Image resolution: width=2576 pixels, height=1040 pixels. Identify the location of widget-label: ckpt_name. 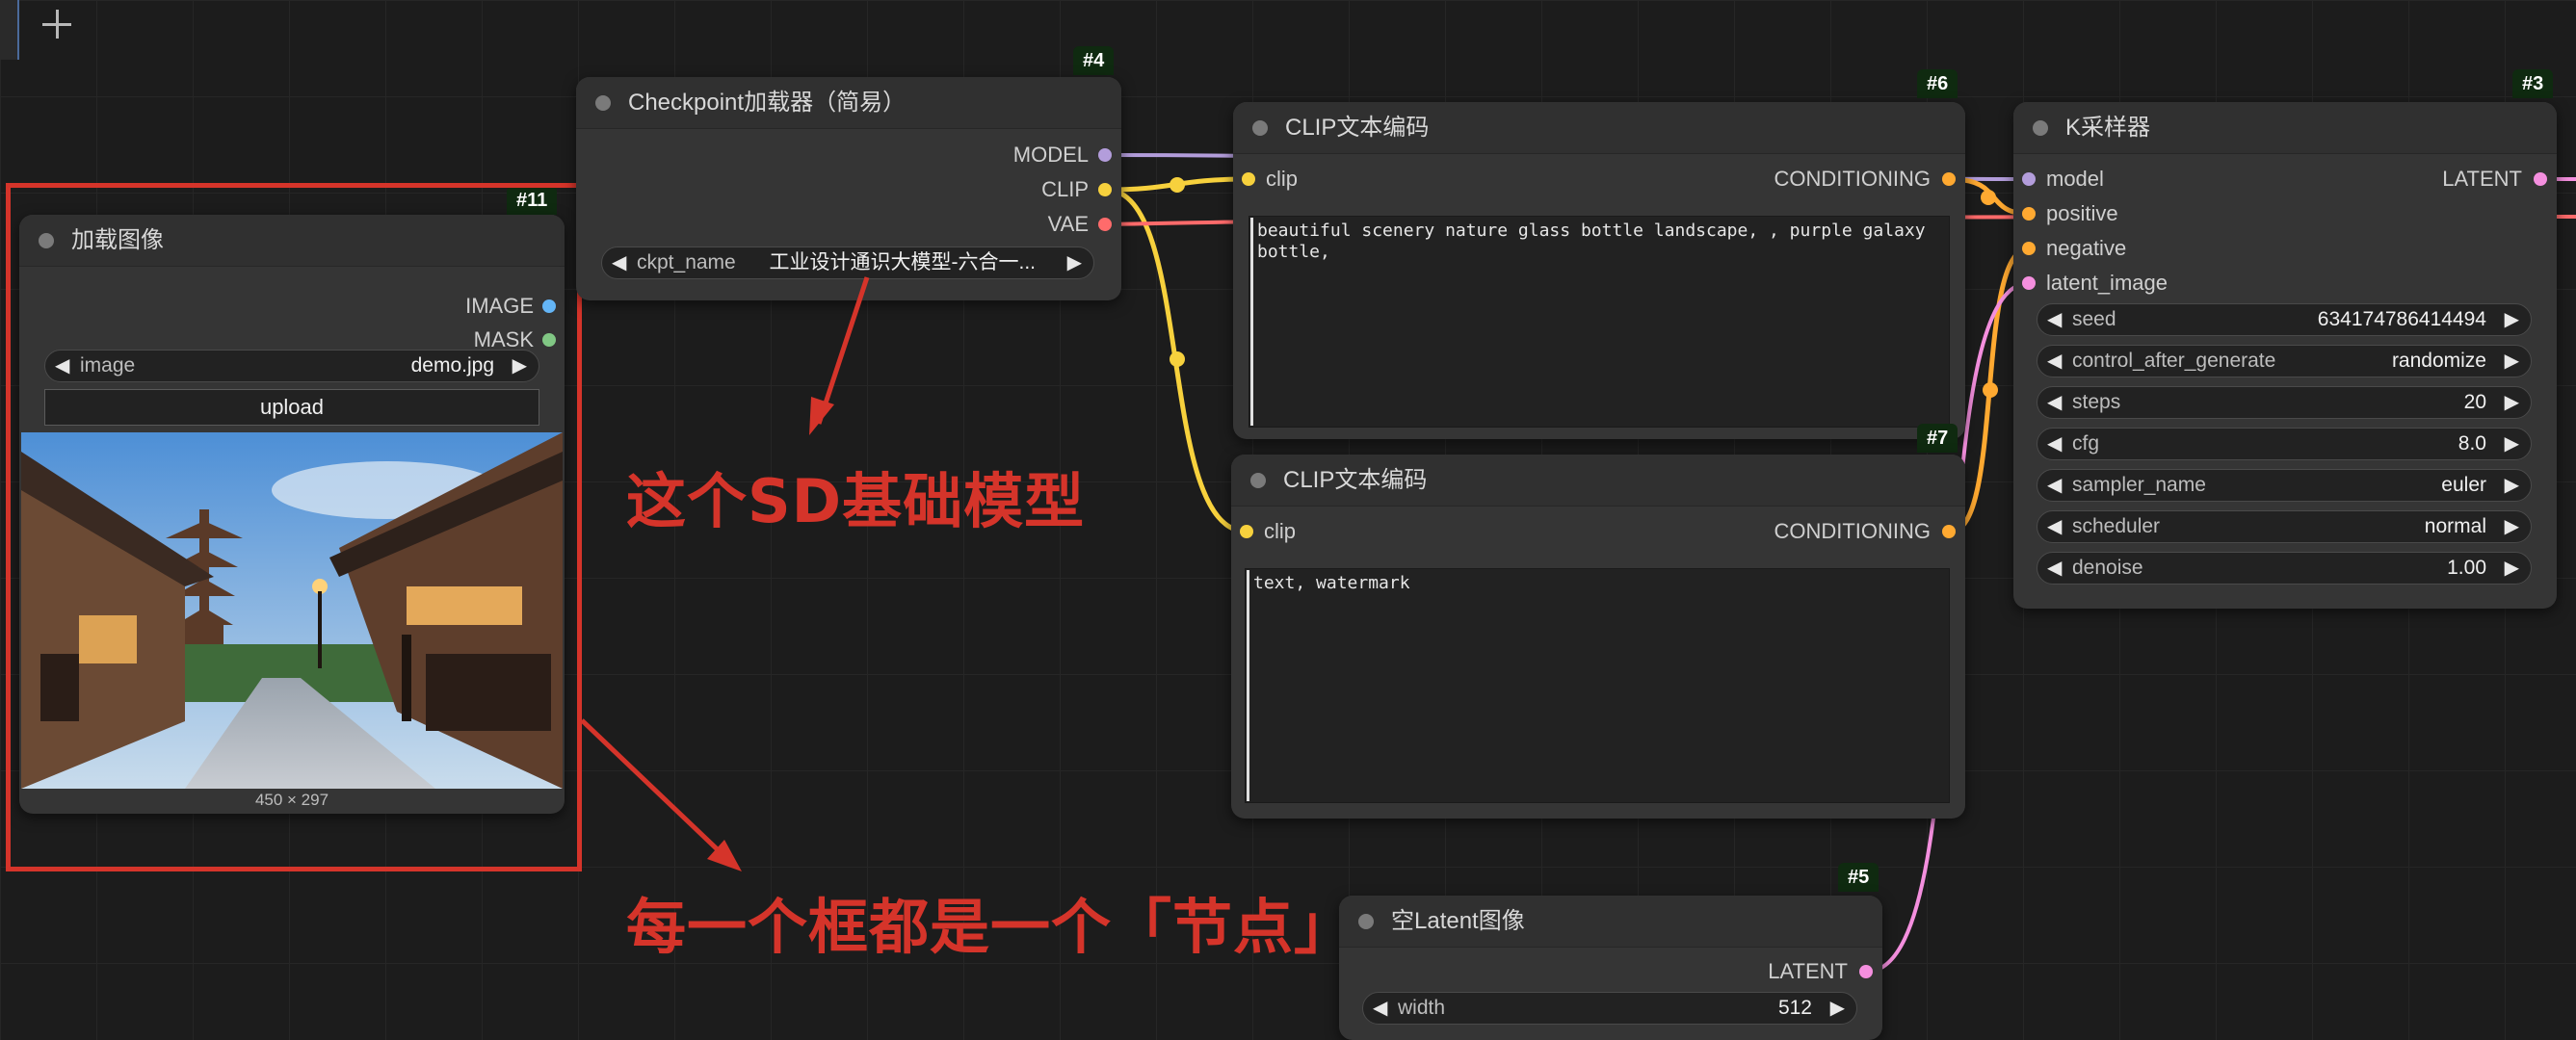
(686, 262).